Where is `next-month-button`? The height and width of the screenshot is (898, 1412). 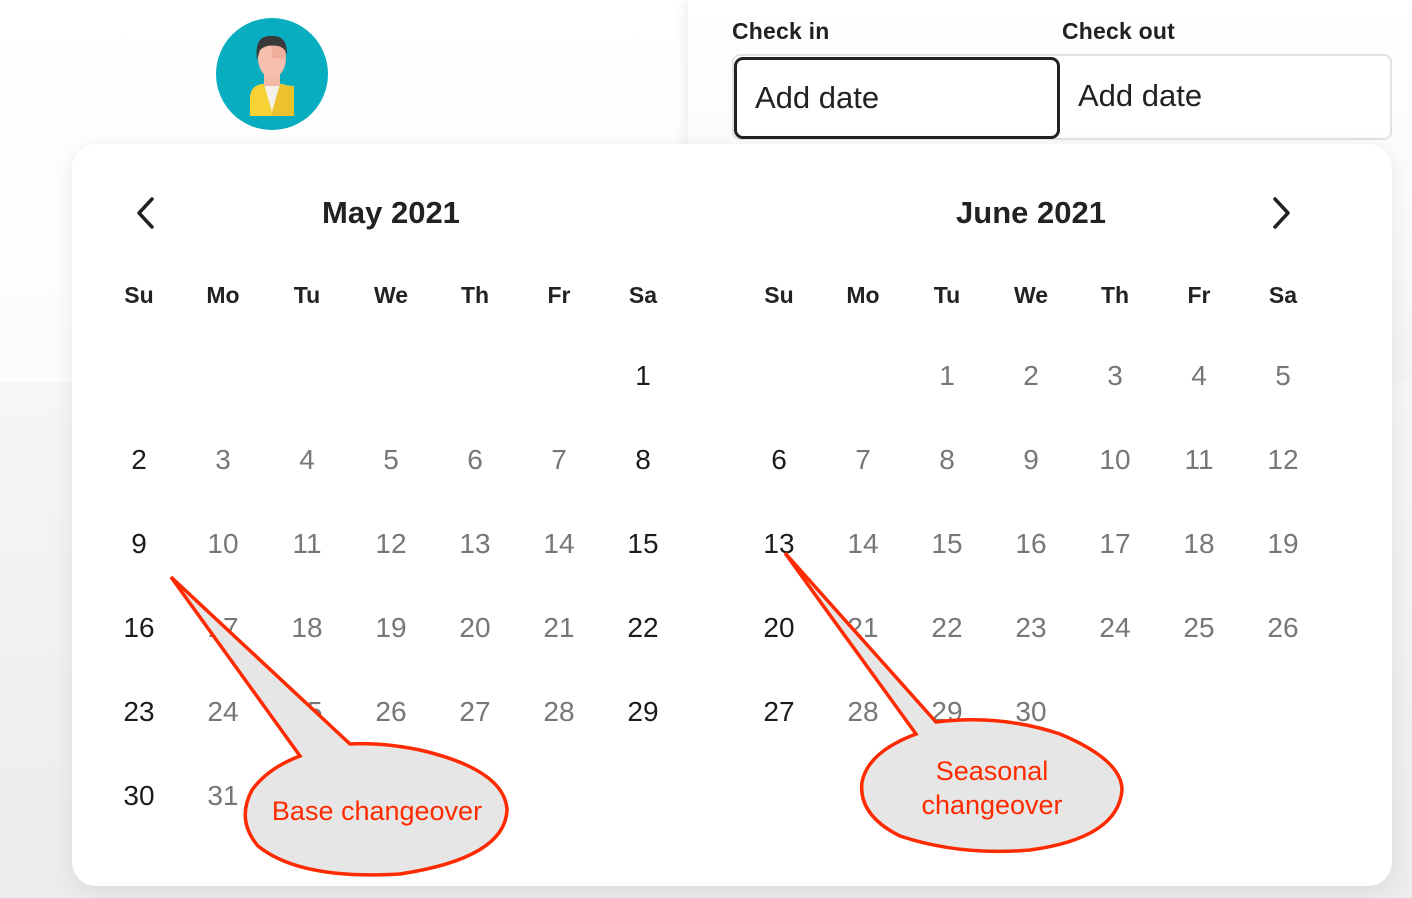
next-month-button is located at coordinates (1282, 213).